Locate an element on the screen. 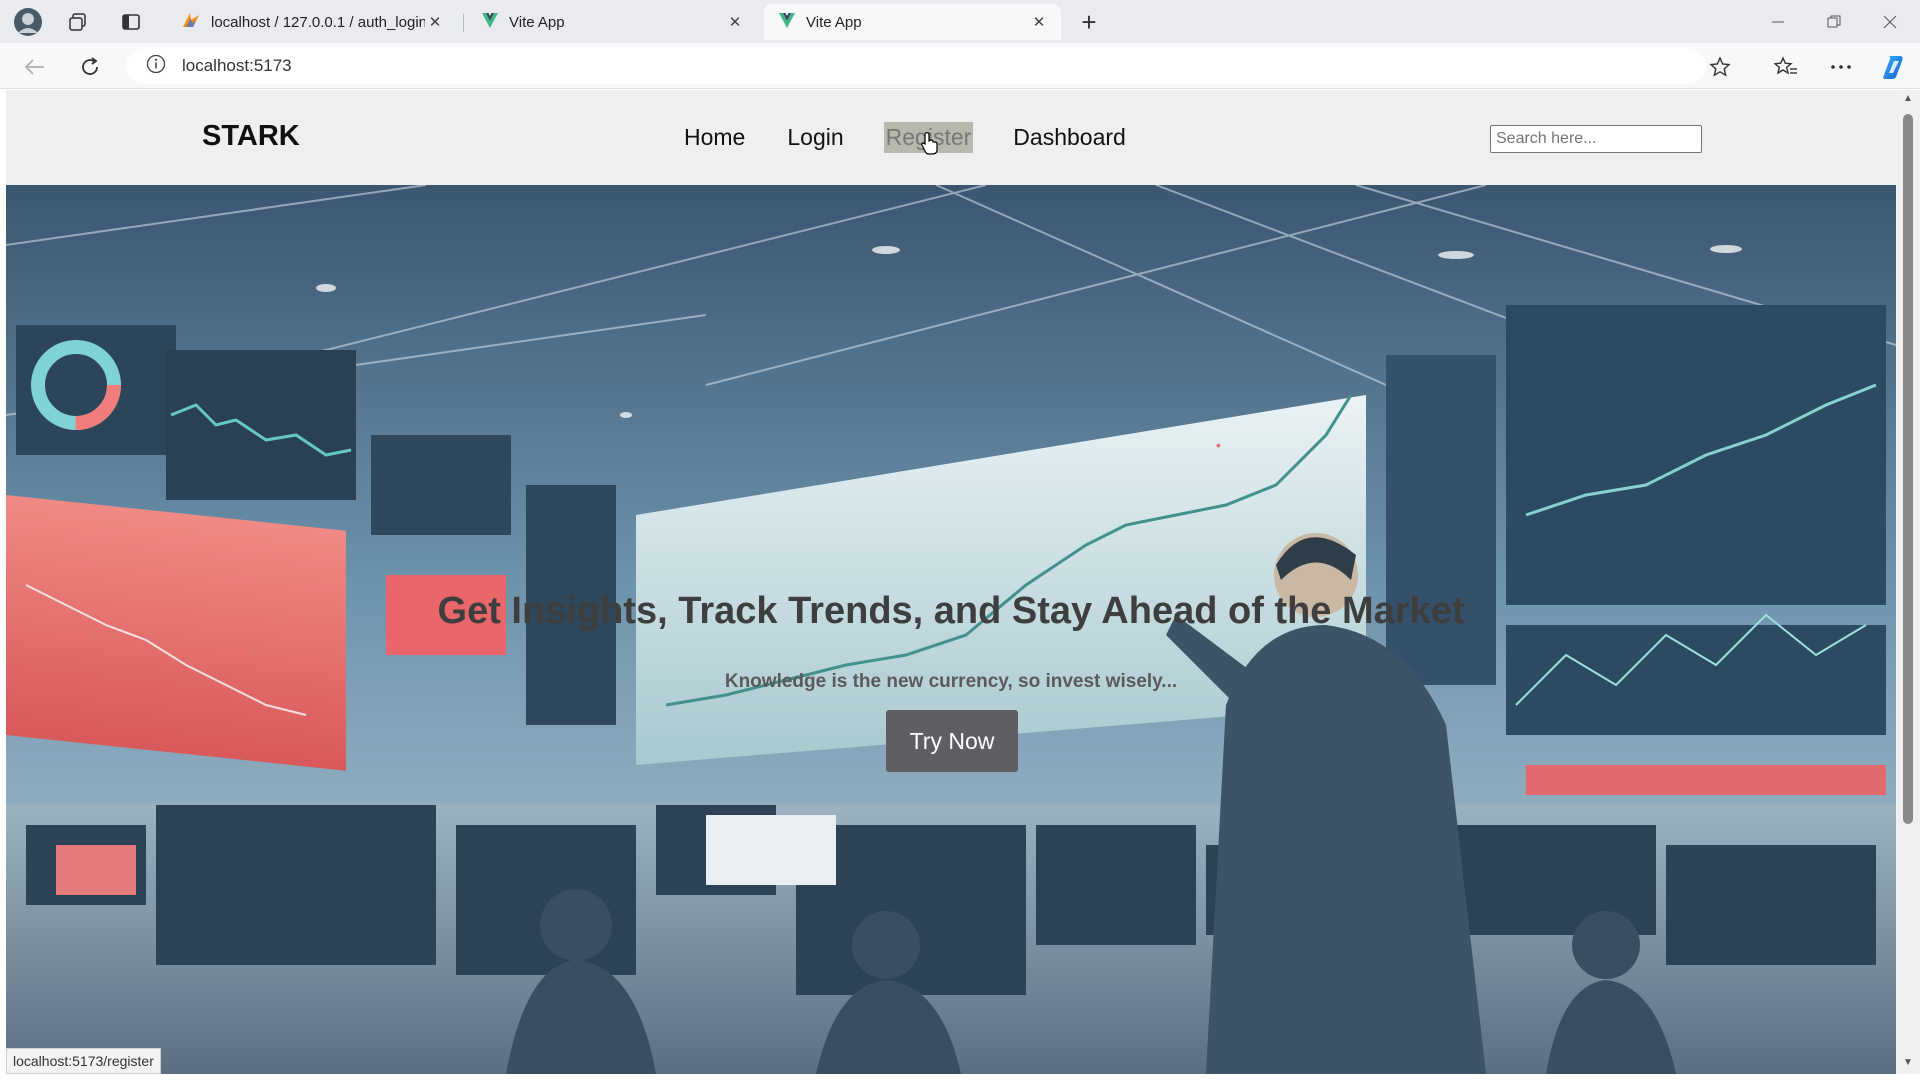 The width and height of the screenshot is (1920, 1080). new-tab-plus-icon: + is located at coordinates (1089, 22).